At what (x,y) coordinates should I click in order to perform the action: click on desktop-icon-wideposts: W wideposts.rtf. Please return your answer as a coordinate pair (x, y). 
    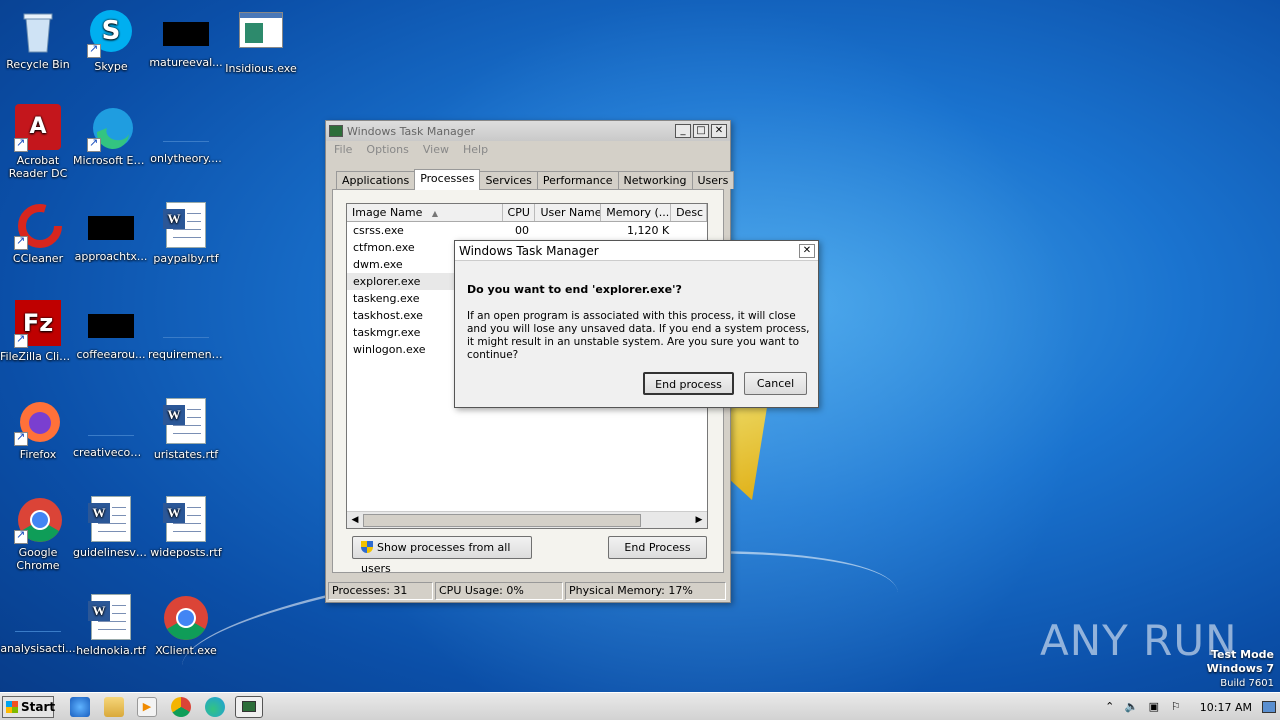
    Looking at the image, I should click on (186, 527).